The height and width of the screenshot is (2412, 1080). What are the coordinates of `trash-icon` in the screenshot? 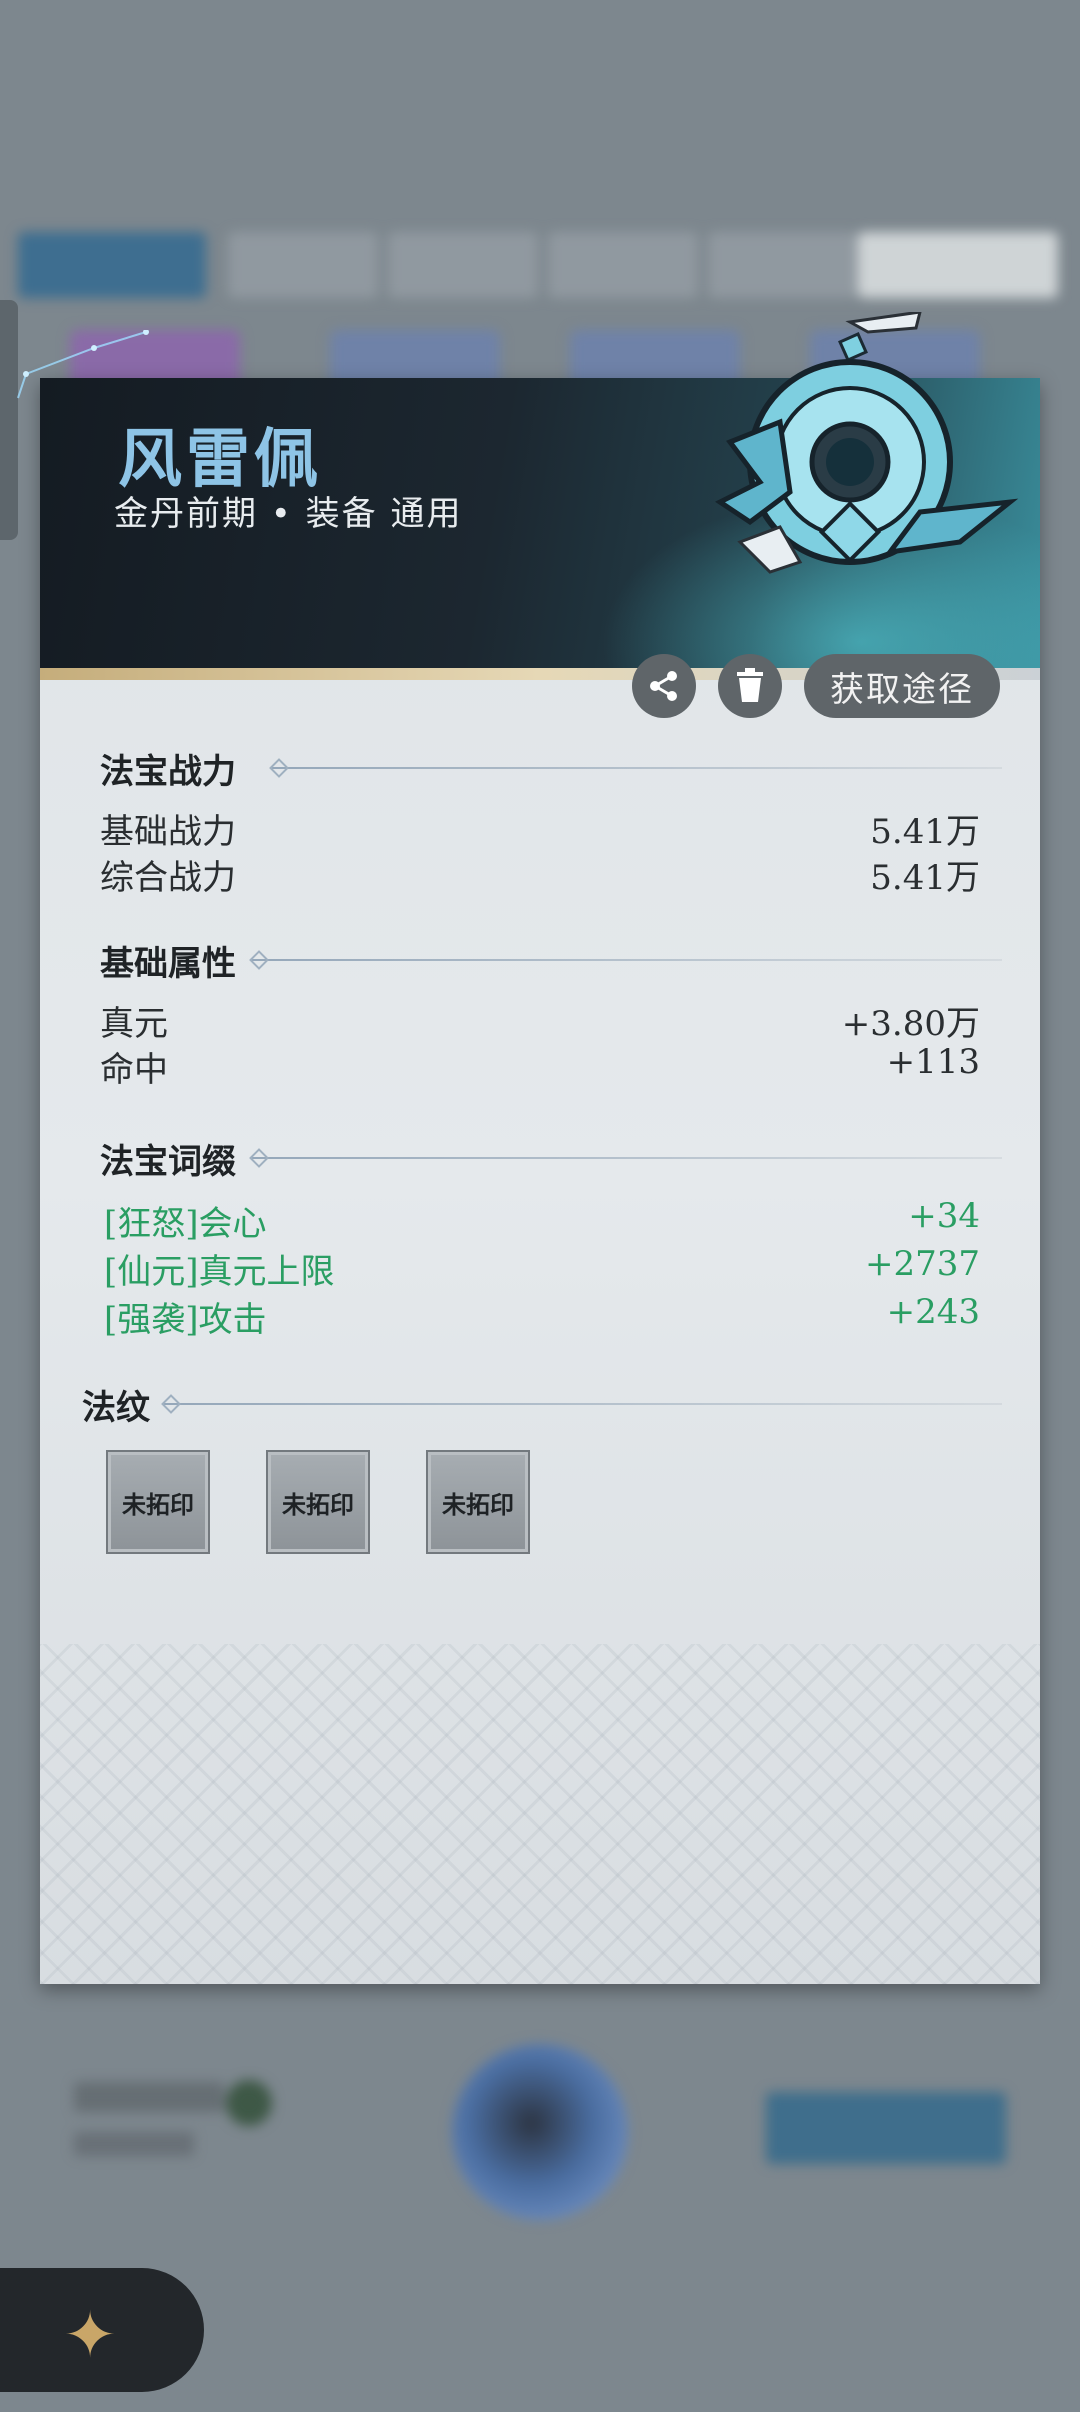 It's located at (750, 685).